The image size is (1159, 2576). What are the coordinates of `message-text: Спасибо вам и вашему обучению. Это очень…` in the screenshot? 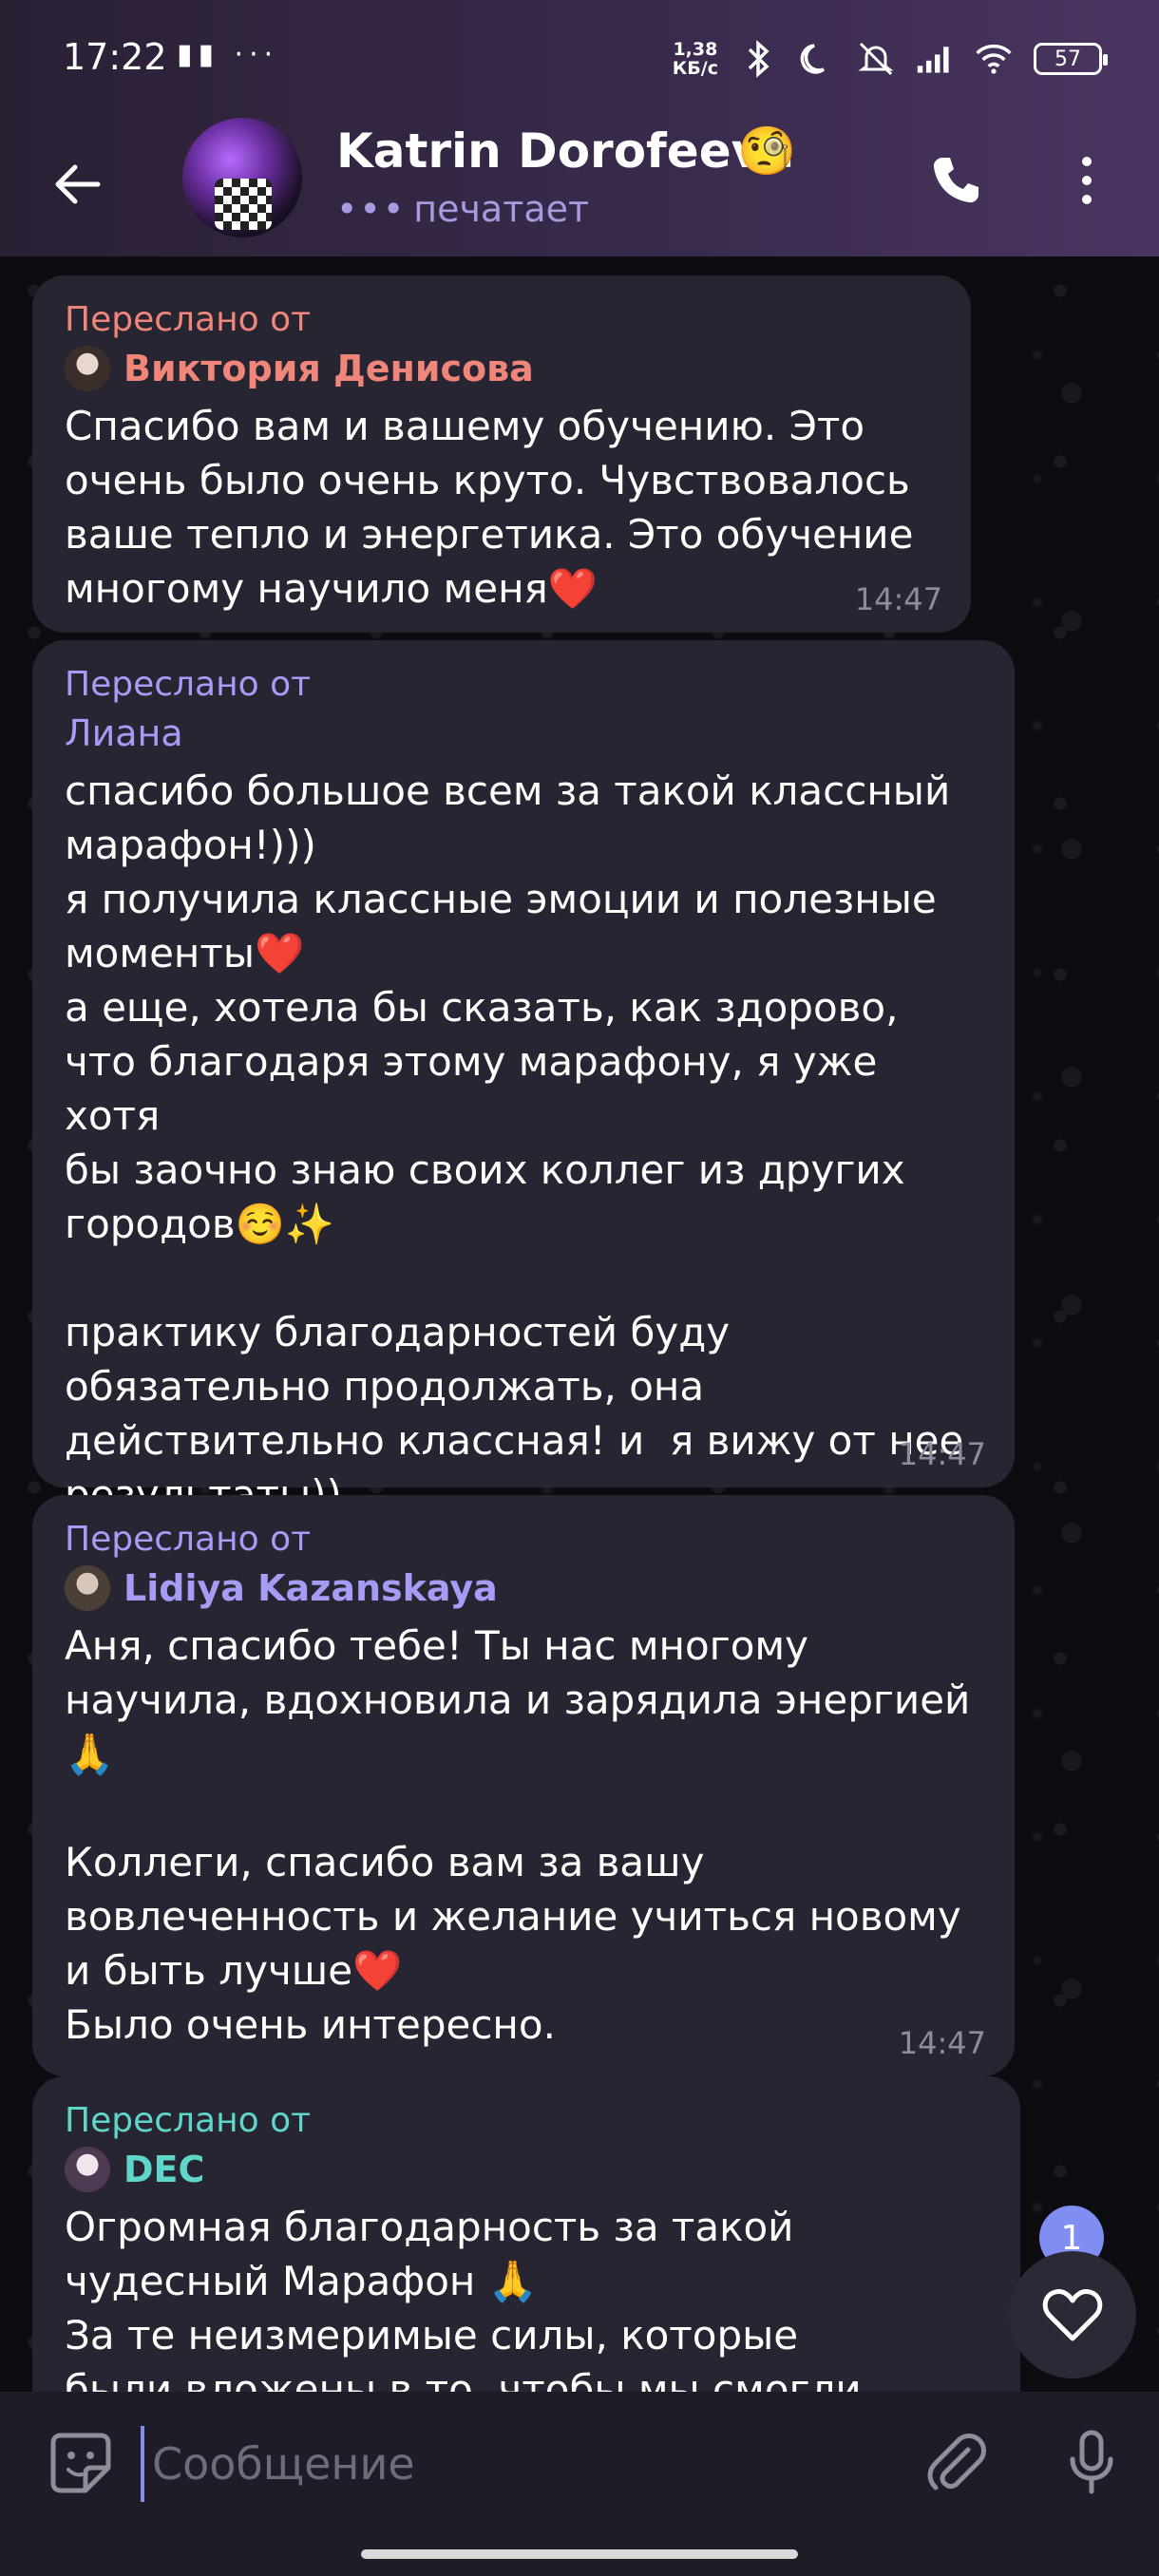 It's located at (489, 508).